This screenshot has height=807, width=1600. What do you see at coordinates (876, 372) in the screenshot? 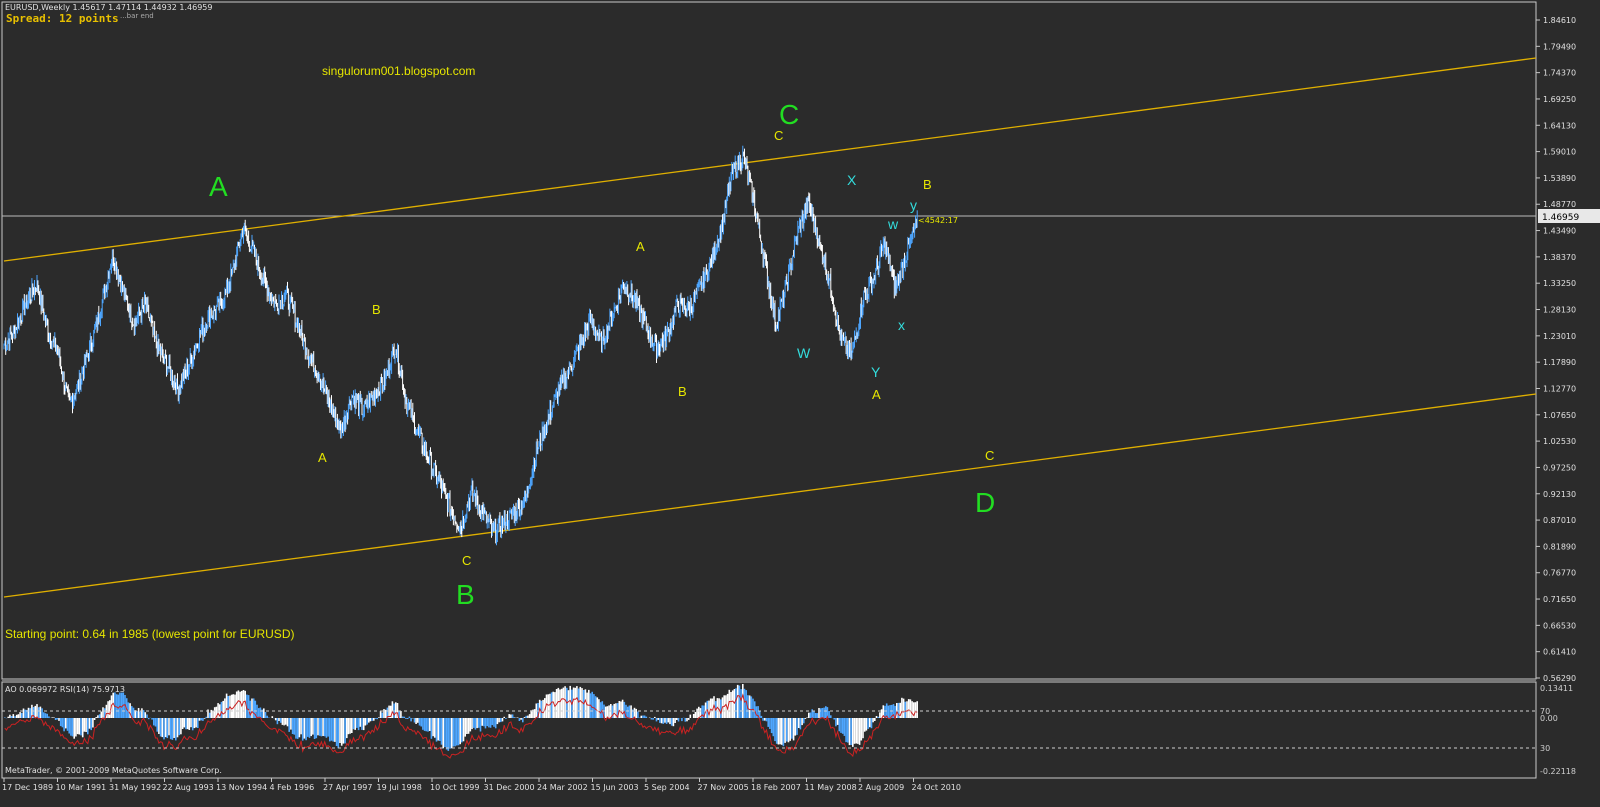
I see `wave-cyan-Y: Y` at bounding box center [876, 372].